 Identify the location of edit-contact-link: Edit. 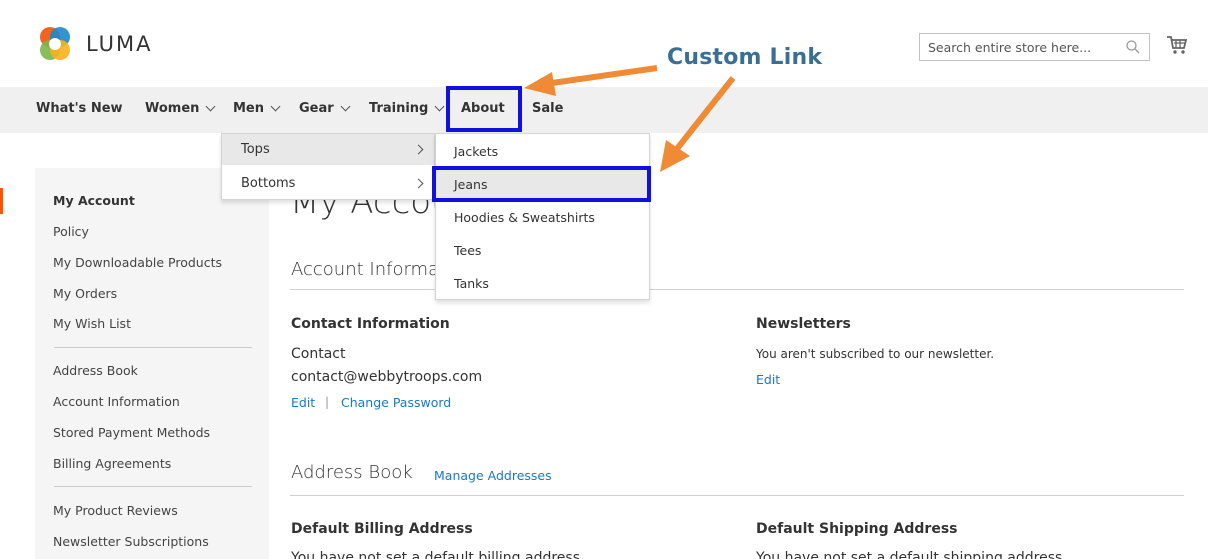
(303, 402).